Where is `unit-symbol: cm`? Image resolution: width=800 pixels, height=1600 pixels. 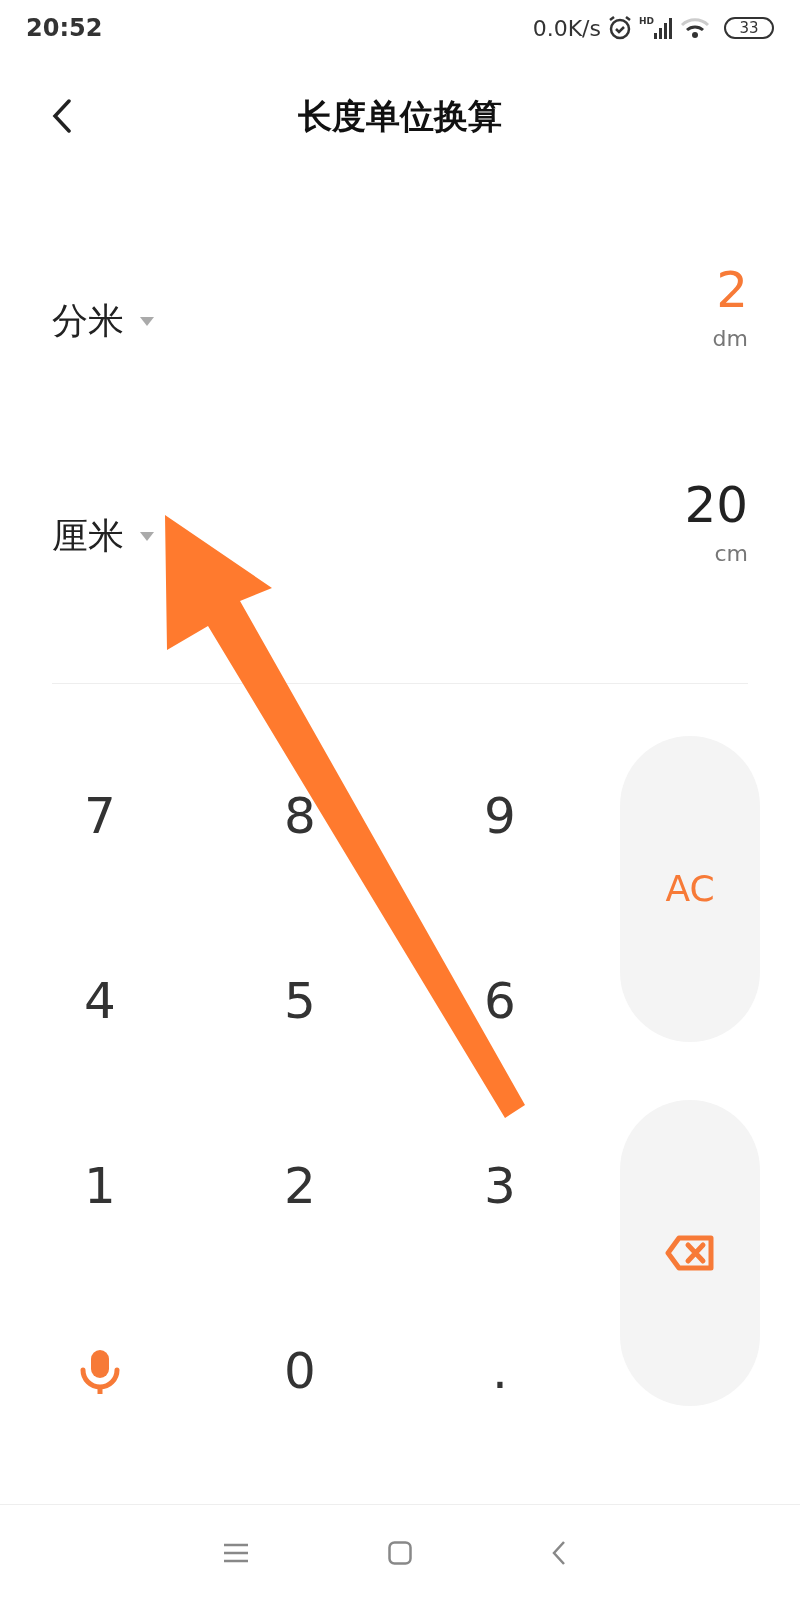
unit-symbol: cm is located at coordinates (731, 554).